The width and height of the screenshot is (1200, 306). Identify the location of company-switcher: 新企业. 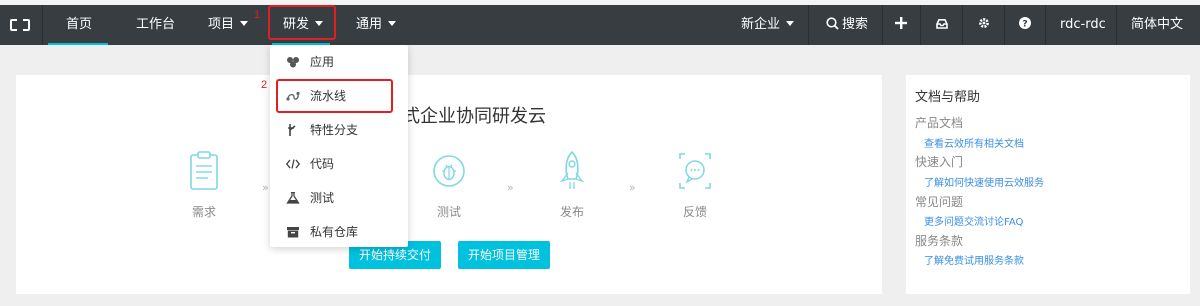
(768, 25).